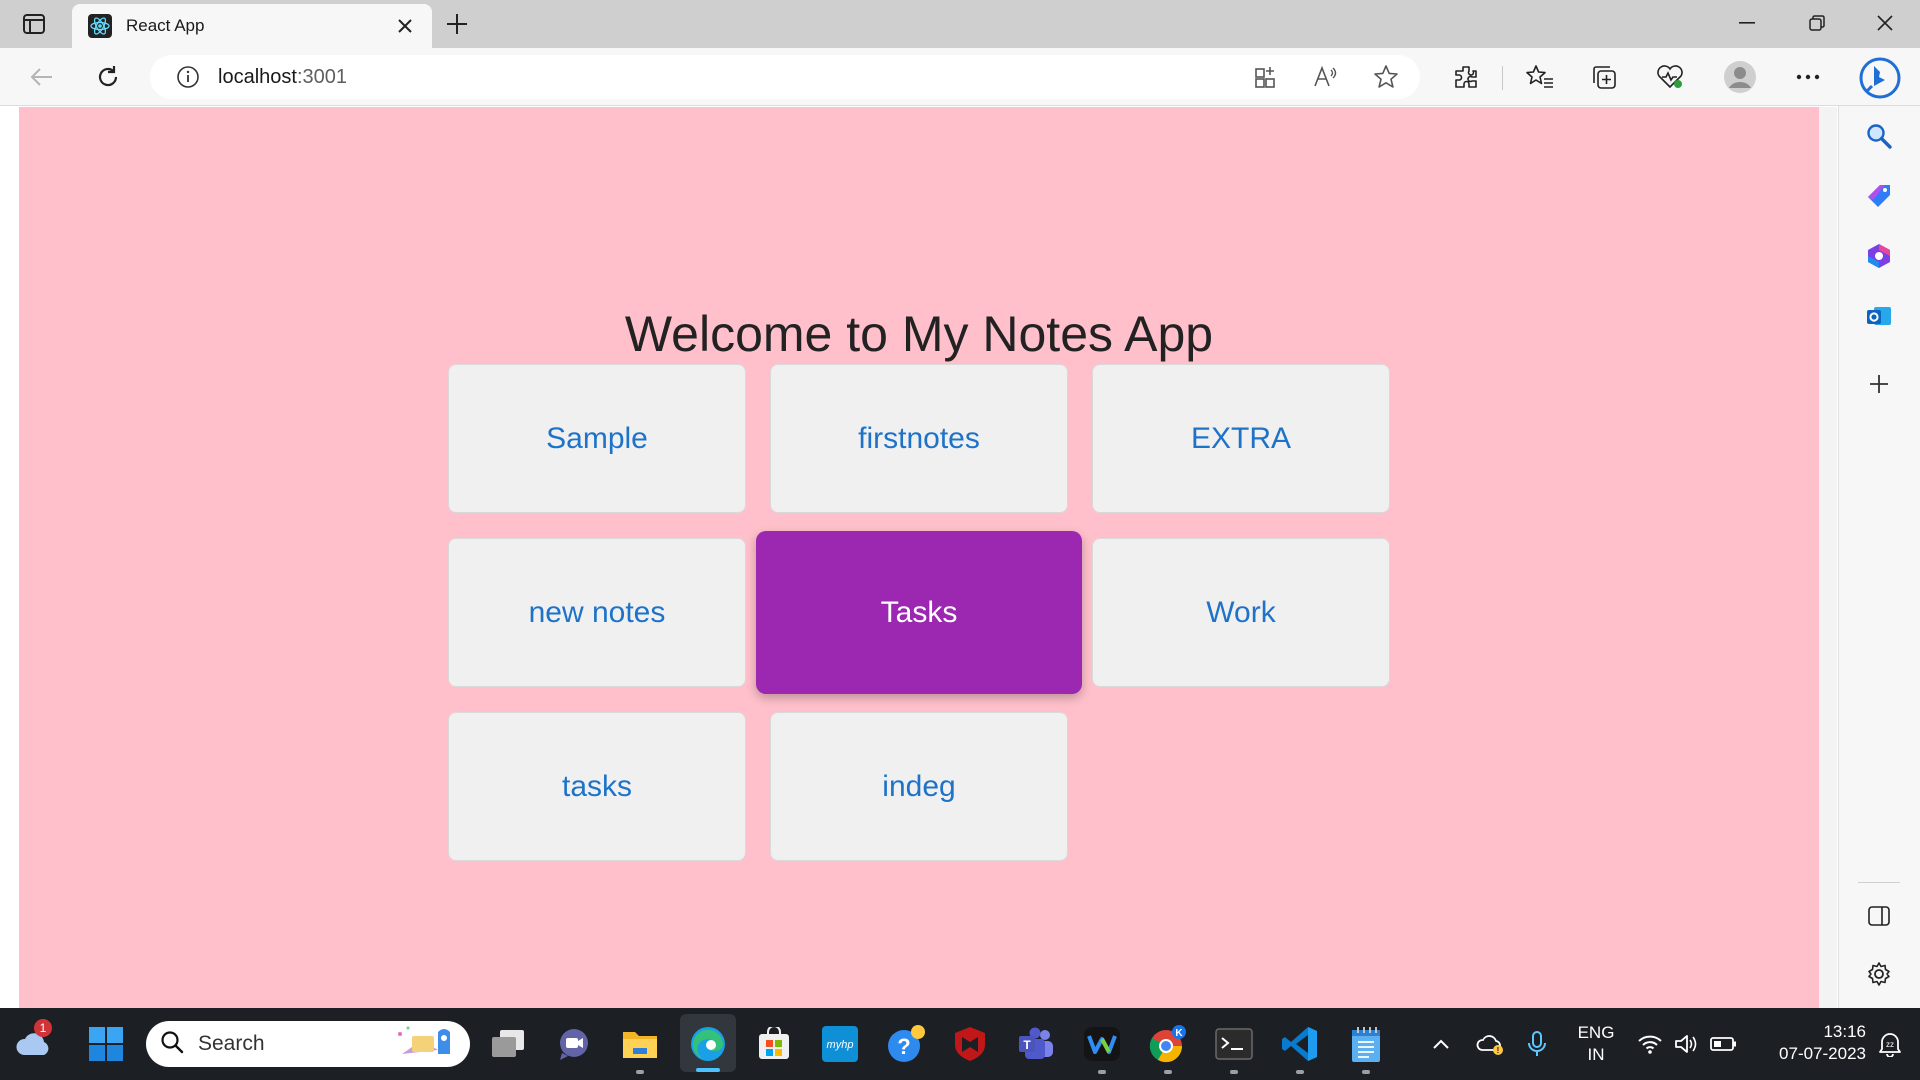  Describe the element at coordinates (640, 1072) in the screenshot. I see `file-explorer-running-indicator` at that location.